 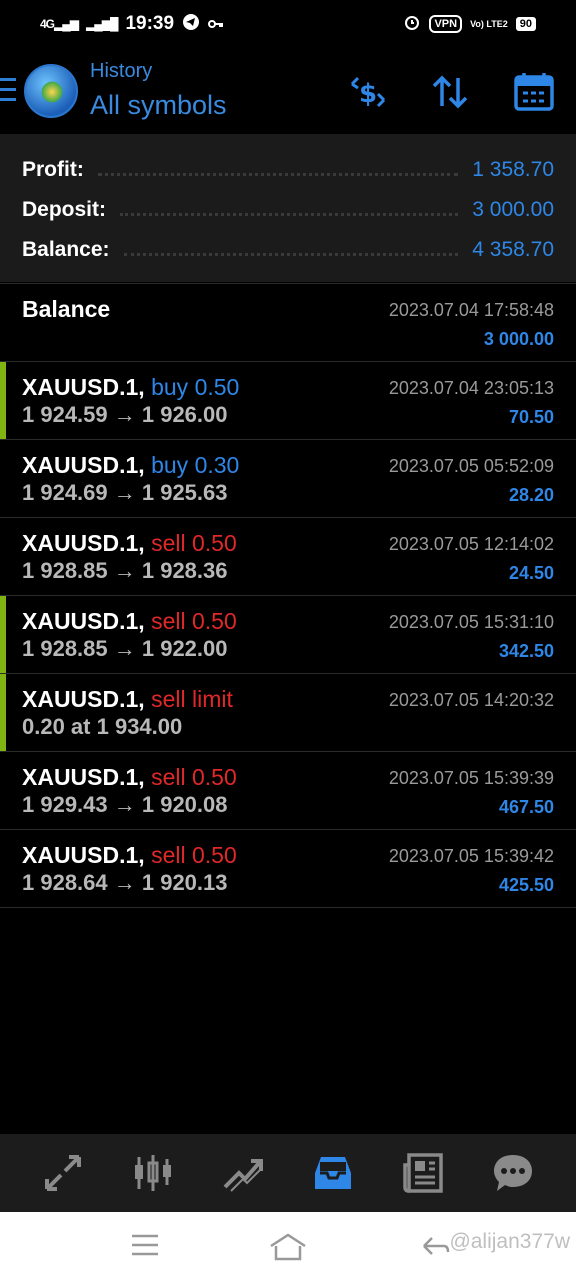 What do you see at coordinates (66, 249) in the screenshot?
I see `balance-label: Balance:` at bounding box center [66, 249].